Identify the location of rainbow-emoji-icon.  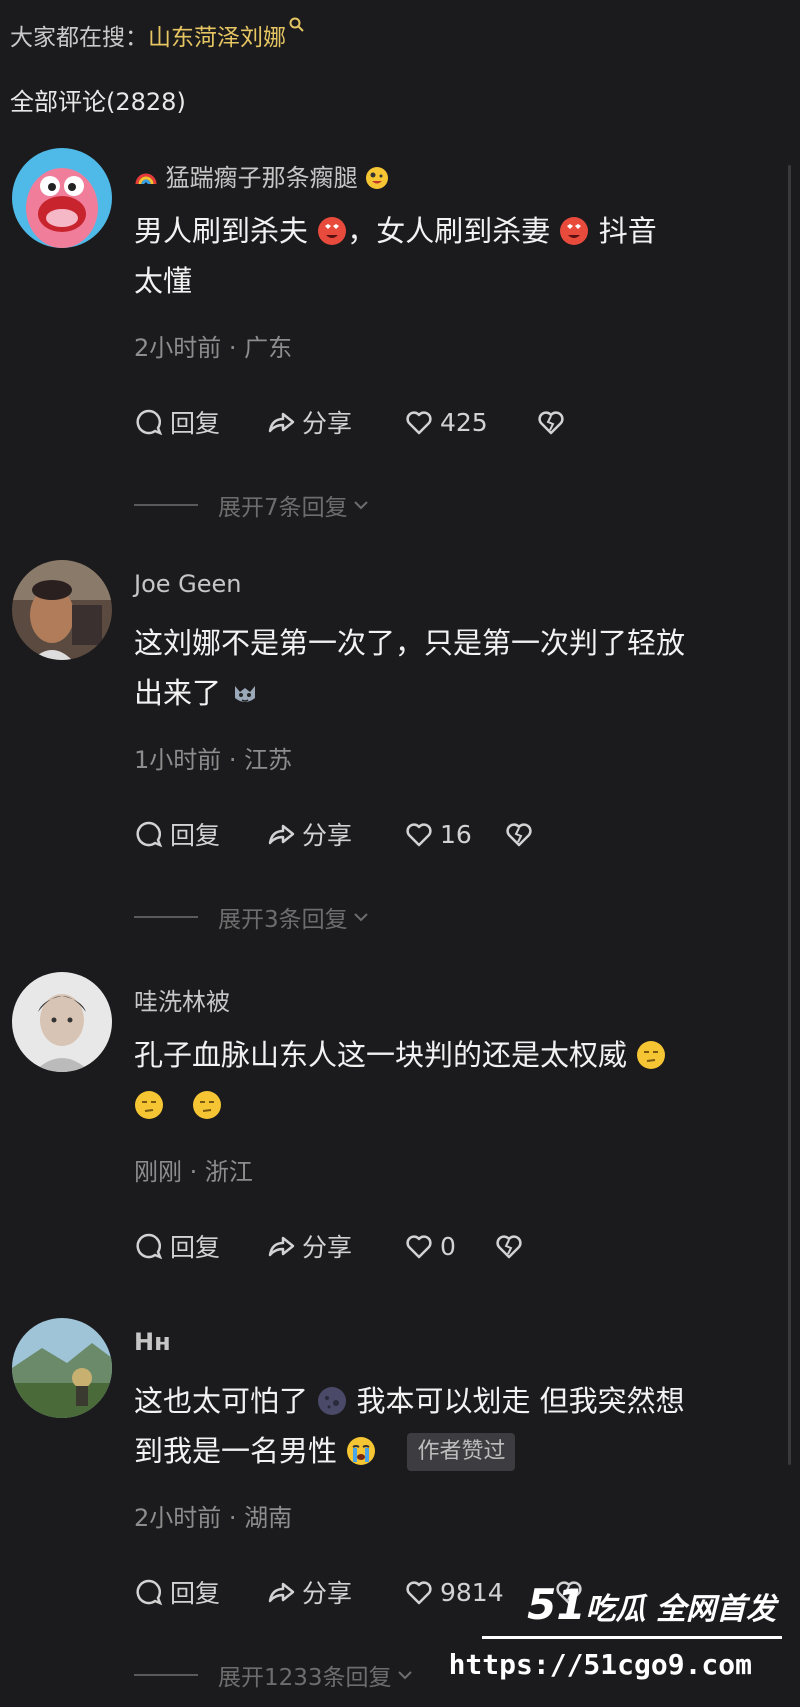
(146, 176).